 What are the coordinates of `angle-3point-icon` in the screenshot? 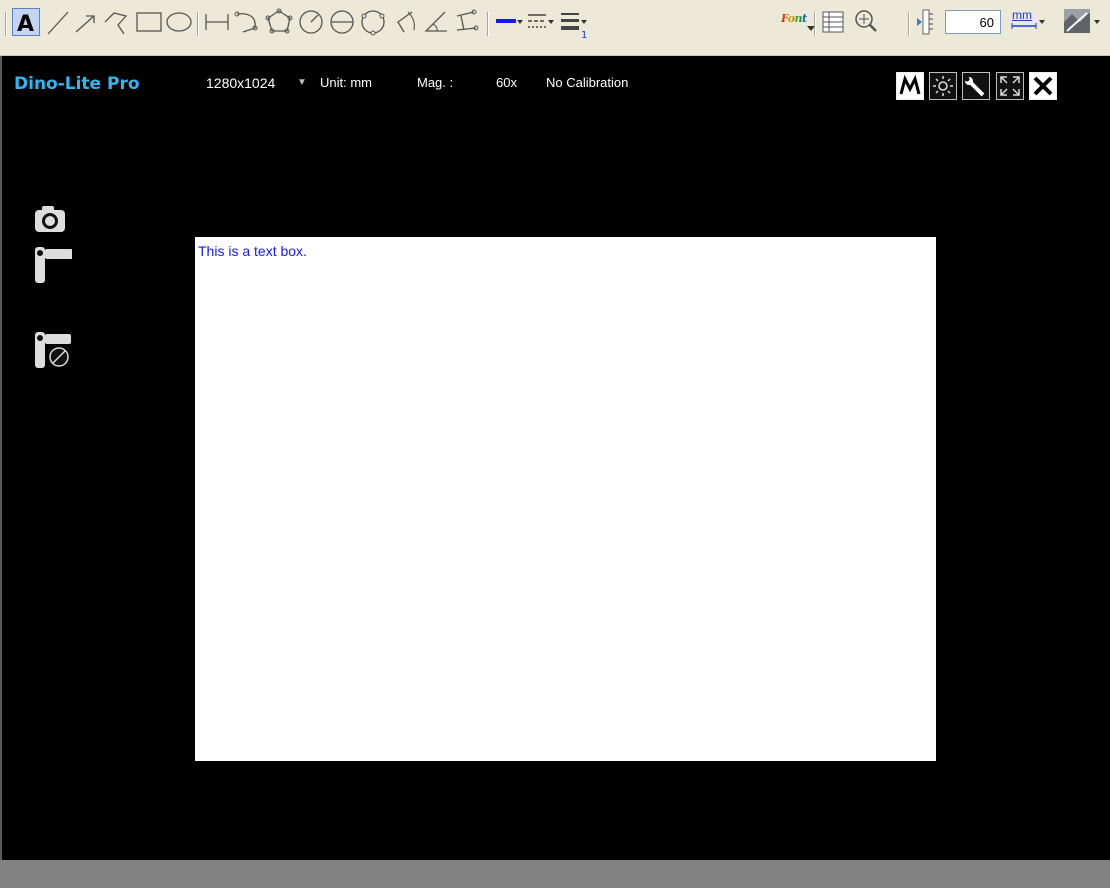 It's located at (406, 22).